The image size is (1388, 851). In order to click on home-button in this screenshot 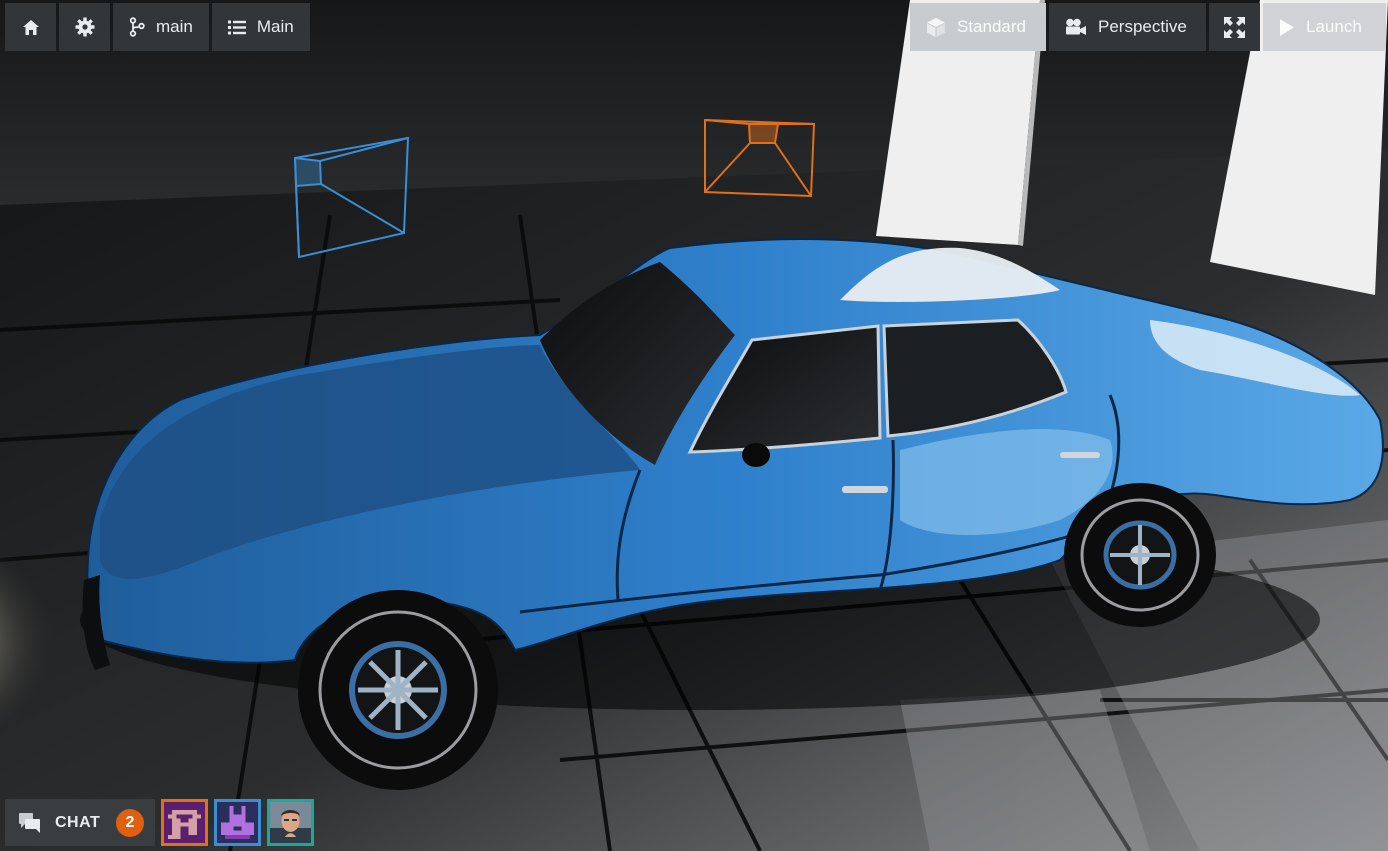, I will do `click(30, 27)`.